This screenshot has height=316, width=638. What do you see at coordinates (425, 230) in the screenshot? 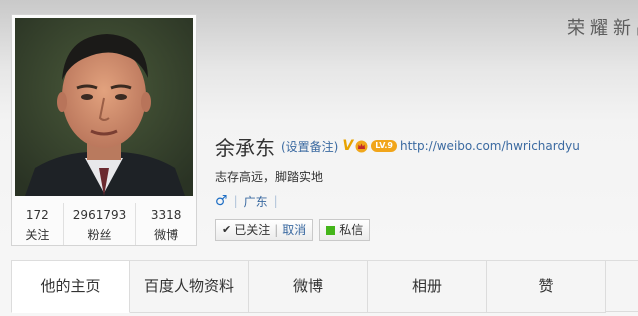
I see `profile-actions: ✔ 已关注 | 取消 私信` at bounding box center [425, 230].